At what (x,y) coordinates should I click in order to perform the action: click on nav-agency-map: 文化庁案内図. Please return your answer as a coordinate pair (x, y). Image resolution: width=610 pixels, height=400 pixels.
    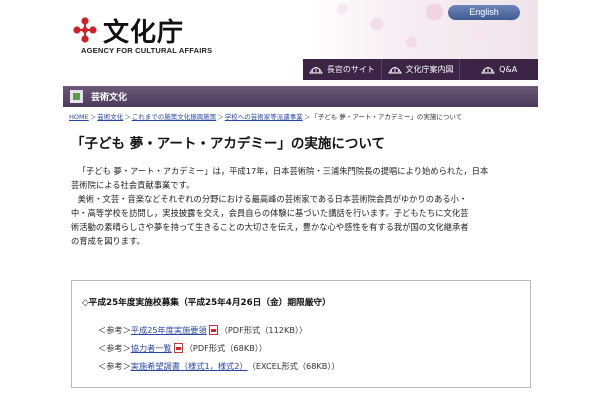
    Looking at the image, I should click on (420, 69).